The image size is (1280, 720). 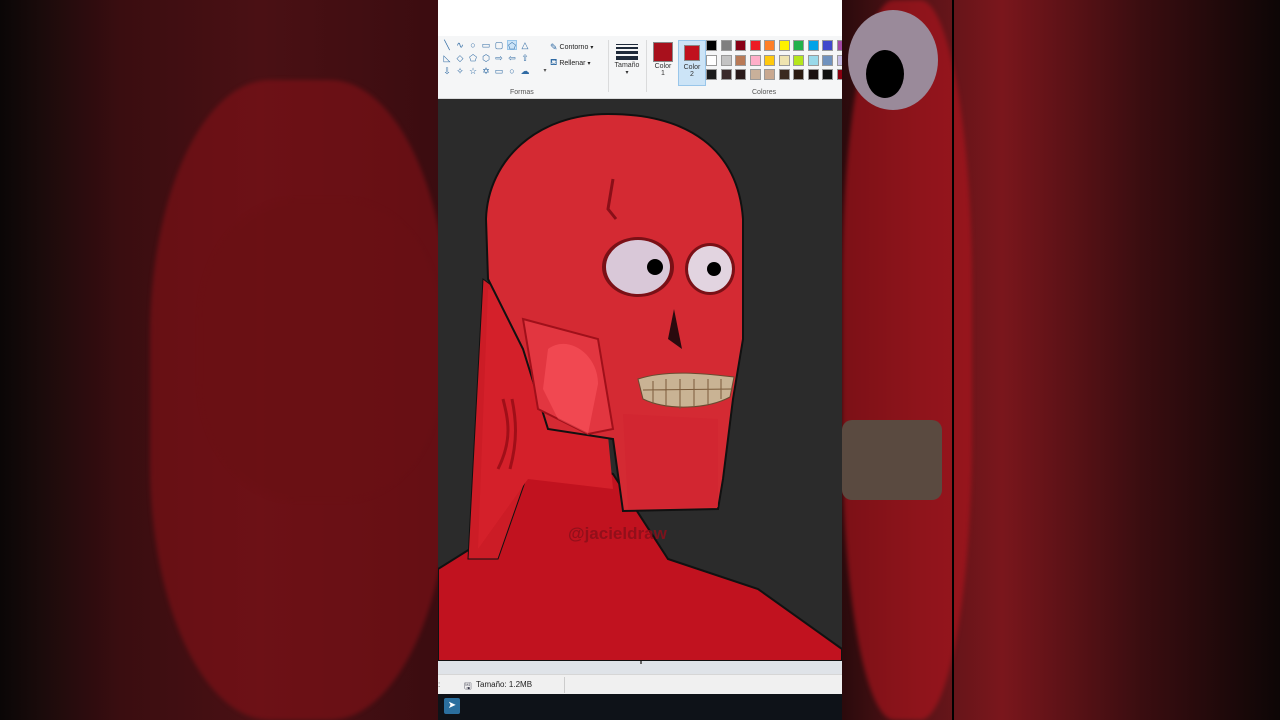 I want to click on status-separator, so click(x=564, y=685).